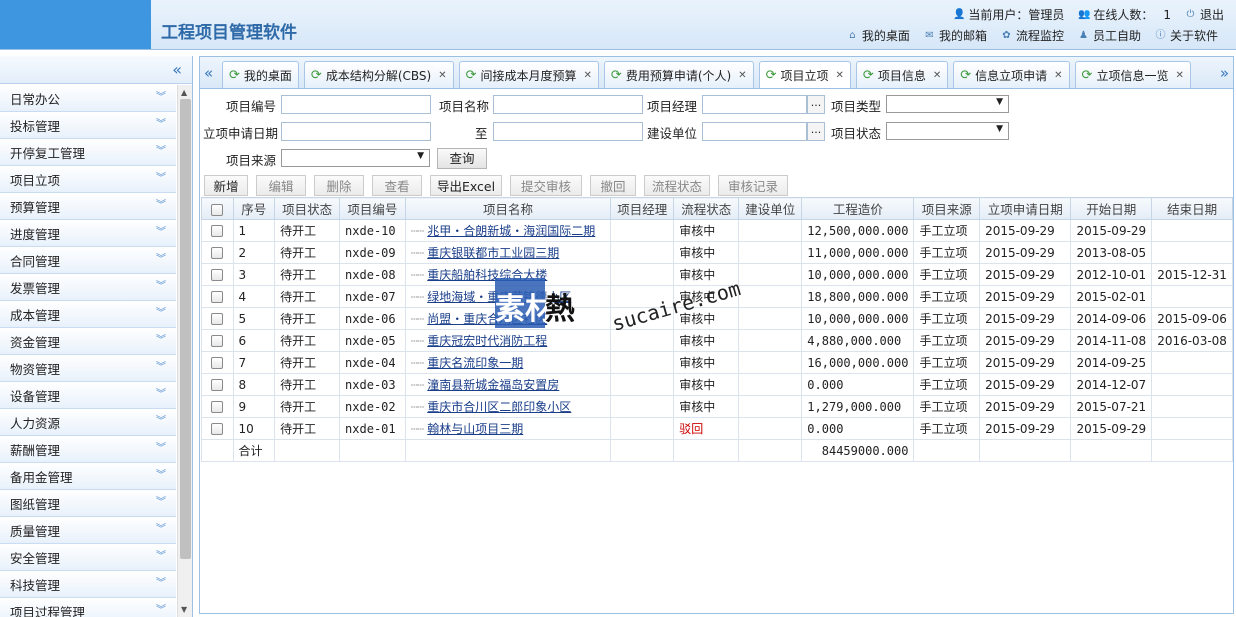  I want to click on cell-name: ┄┄ 尚盟・重庆合川区社区, so click(508, 318).